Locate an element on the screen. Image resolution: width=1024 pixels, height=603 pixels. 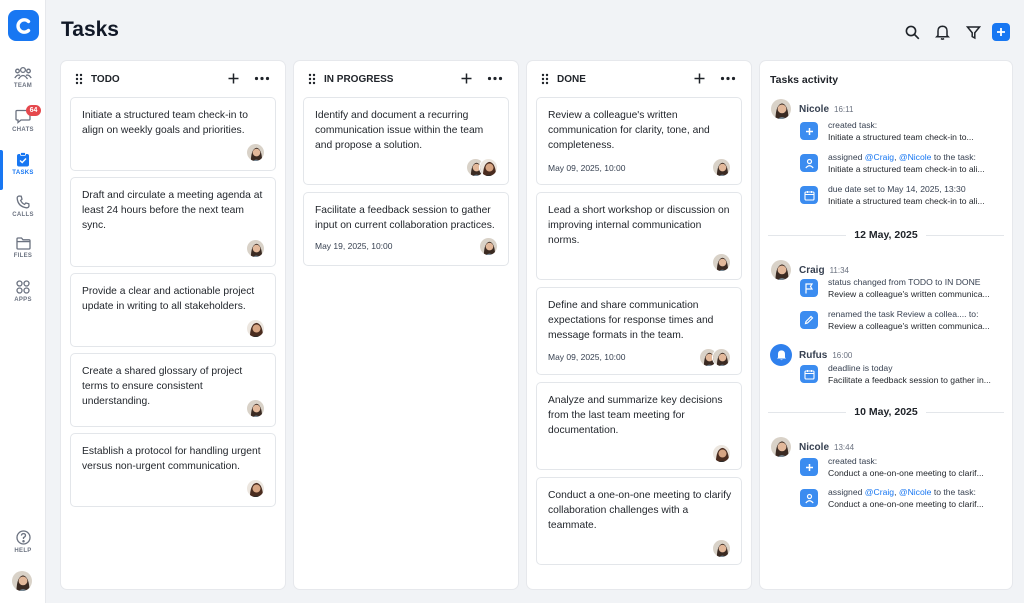
activity-time: 13:44 is located at coordinates (844, 447).